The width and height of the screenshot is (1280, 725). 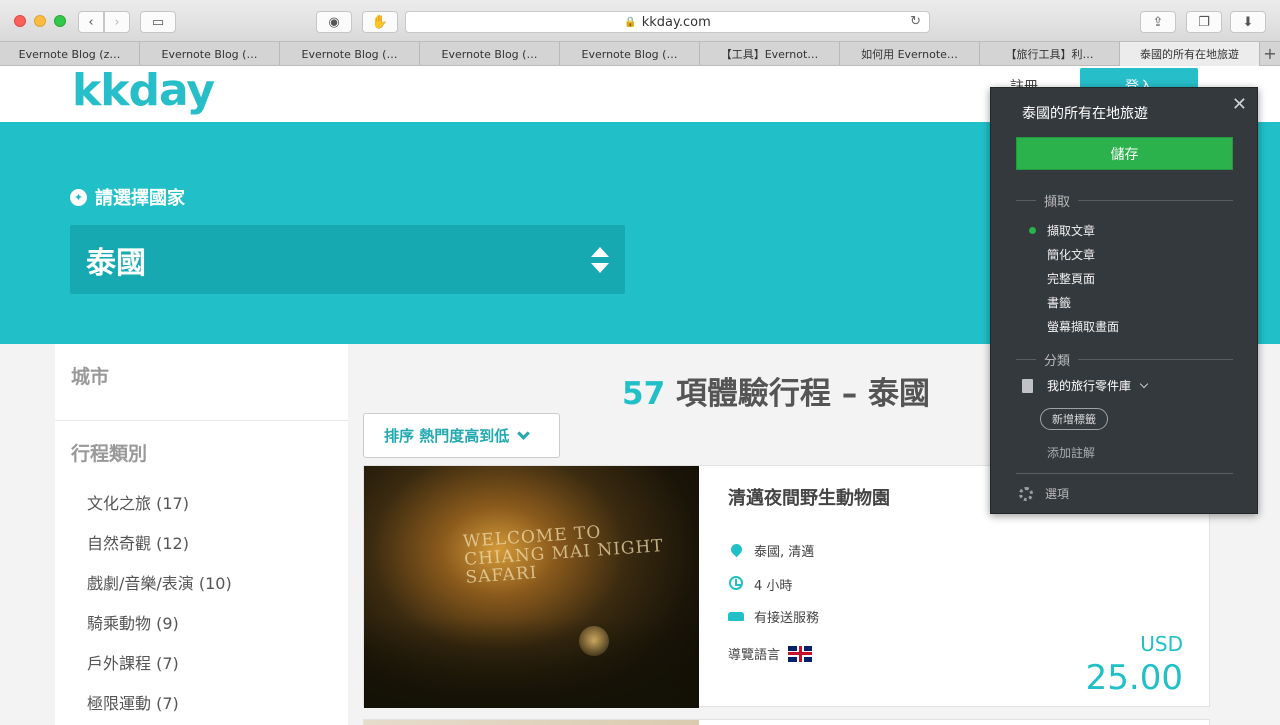 What do you see at coordinates (1059, 302) in the screenshot?
I see `capture-option-bookmark: 書籤` at bounding box center [1059, 302].